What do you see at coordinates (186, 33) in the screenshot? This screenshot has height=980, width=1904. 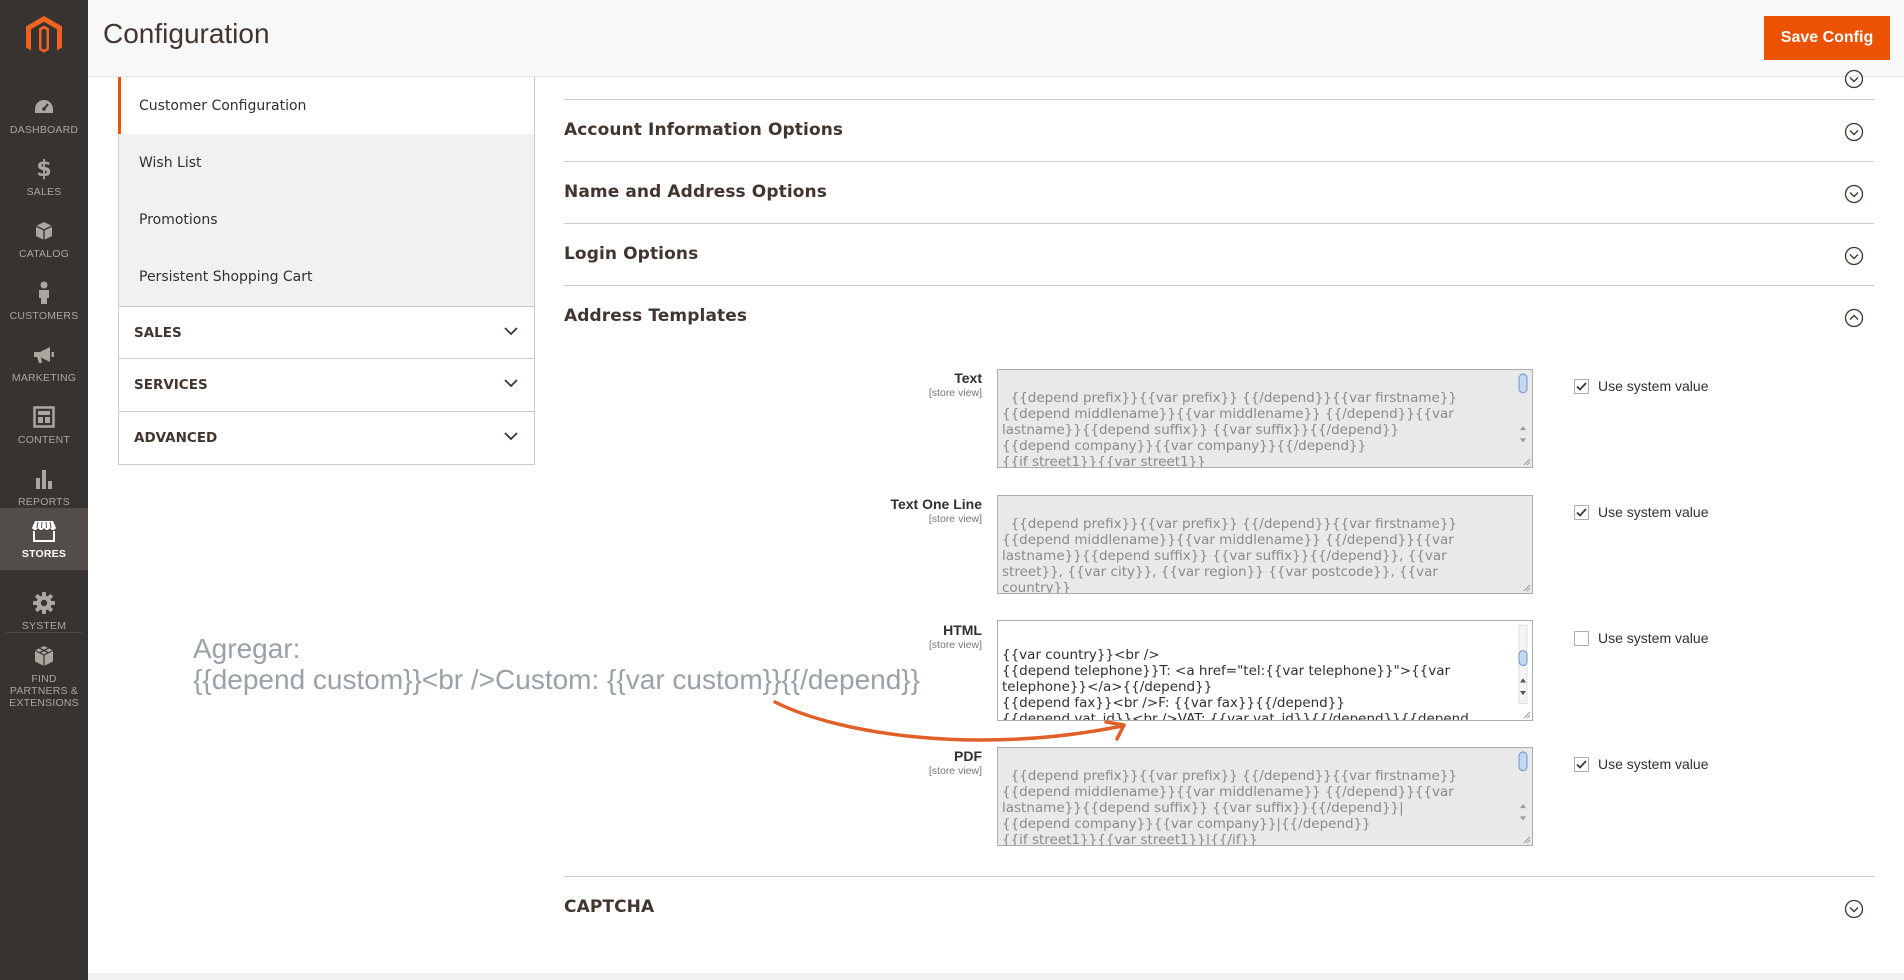 I see `page-title: Configuration` at bounding box center [186, 33].